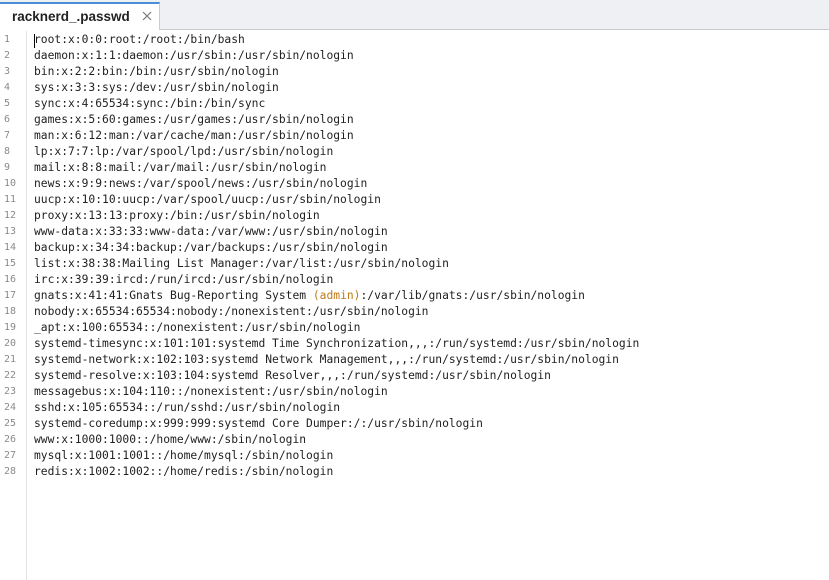 Image resolution: width=829 pixels, height=580 pixels. I want to click on line-number: 16, so click(10, 279).